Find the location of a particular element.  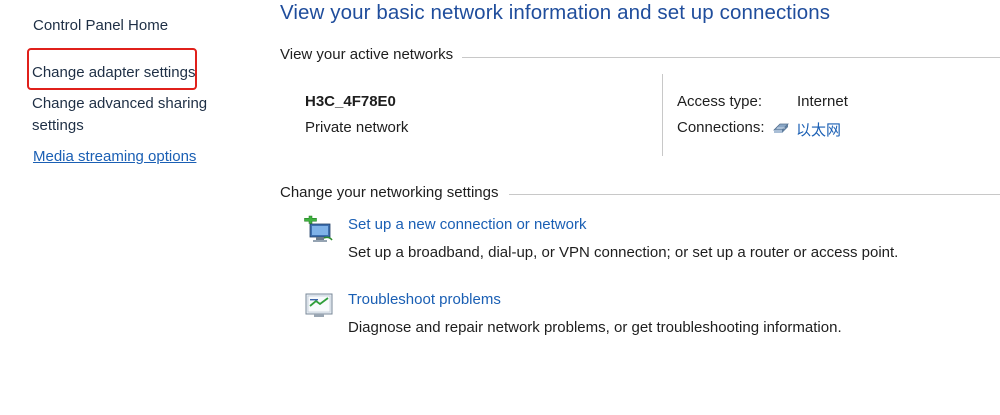

sidebar-control-panel-home: Control Panel Home is located at coordinates (100, 26).